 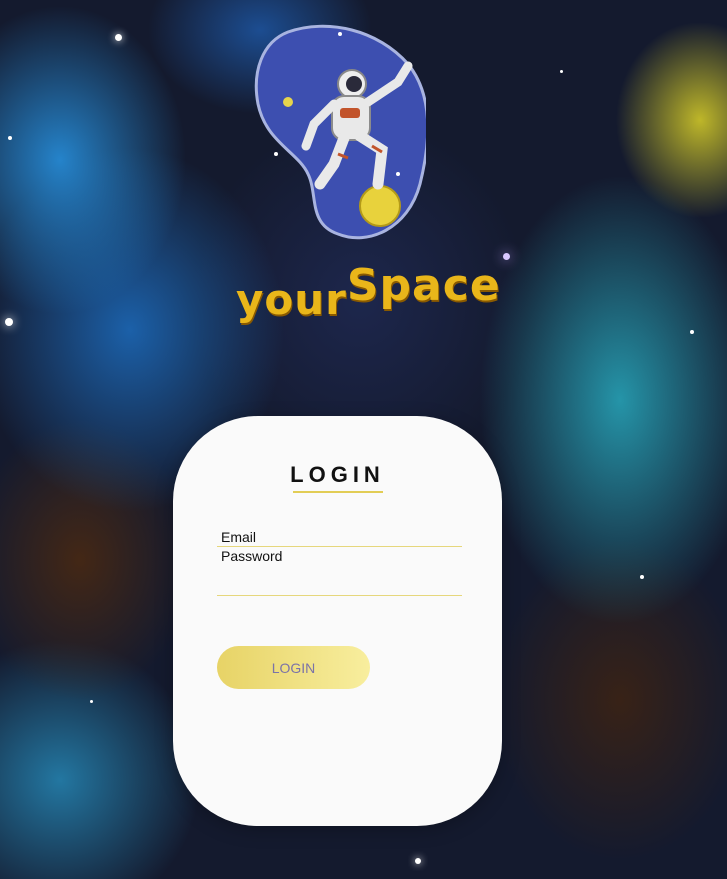 I want to click on brand-wordmark: yourSpace, so click(x=368, y=291).